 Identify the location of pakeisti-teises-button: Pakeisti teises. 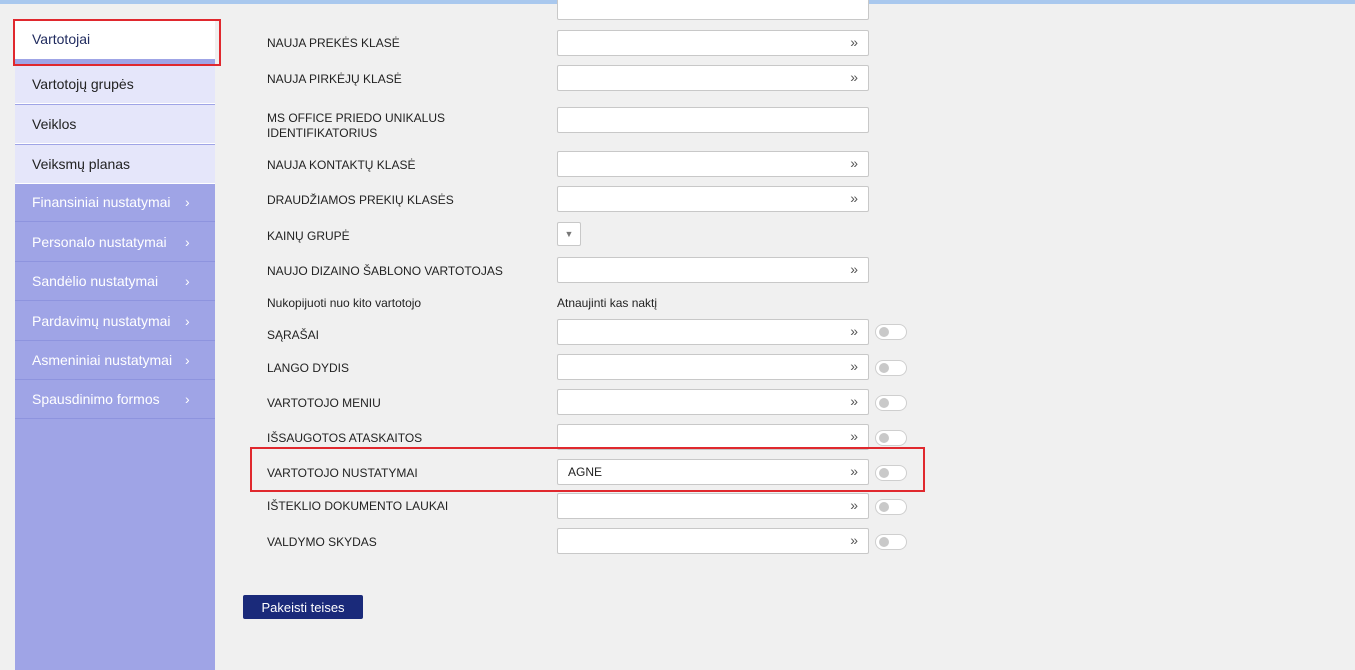
(303, 607).